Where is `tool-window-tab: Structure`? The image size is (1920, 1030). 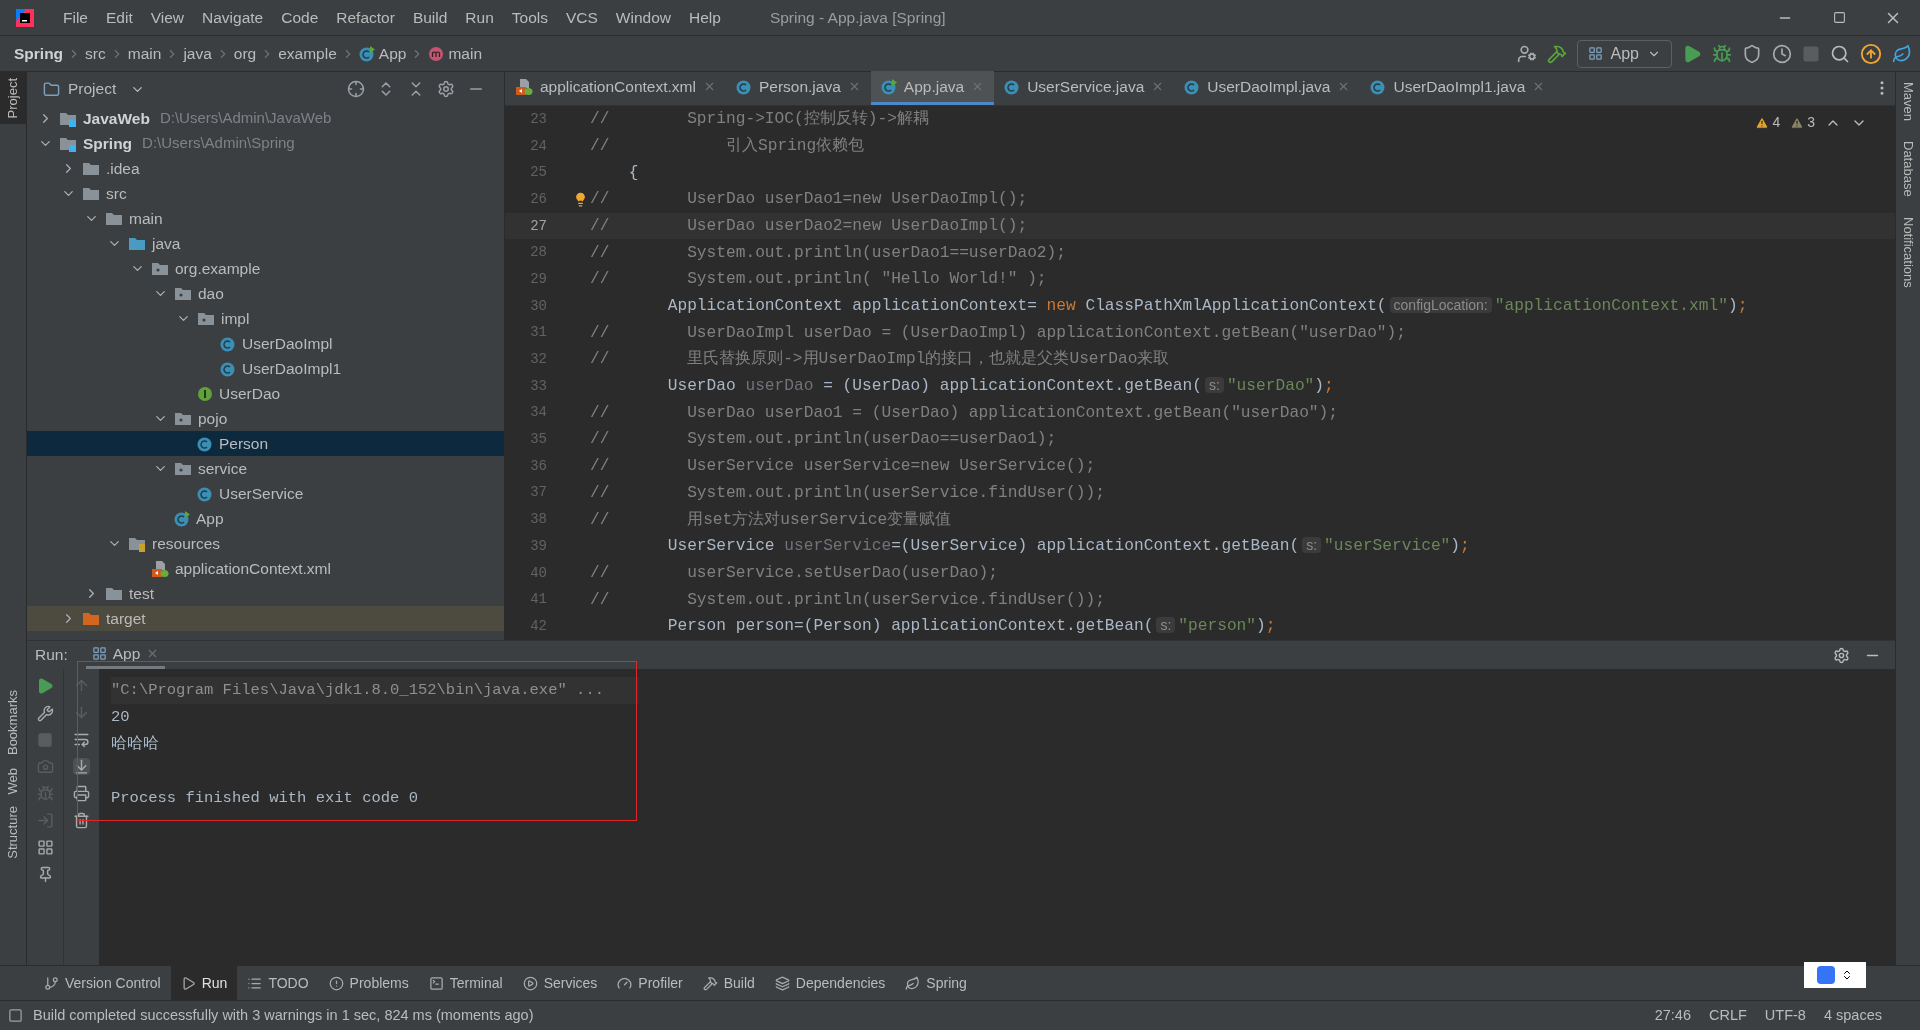
tool-window-tab: Structure is located at coordinates (13, 832).